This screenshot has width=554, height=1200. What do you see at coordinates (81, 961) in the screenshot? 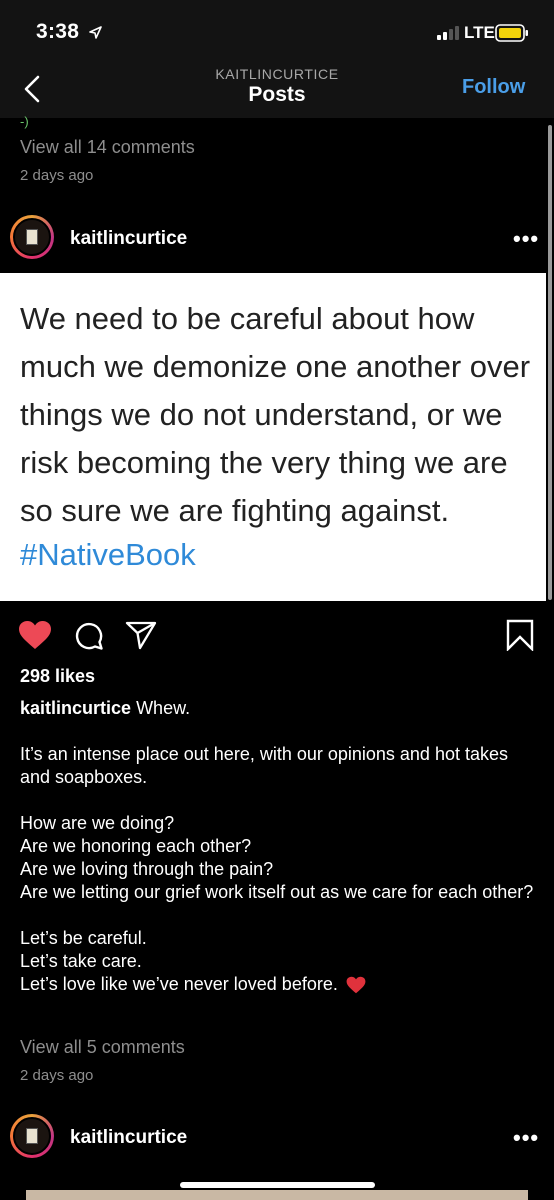
I see `caption-line: Let’s take care.` at bounding box center [81, 961].